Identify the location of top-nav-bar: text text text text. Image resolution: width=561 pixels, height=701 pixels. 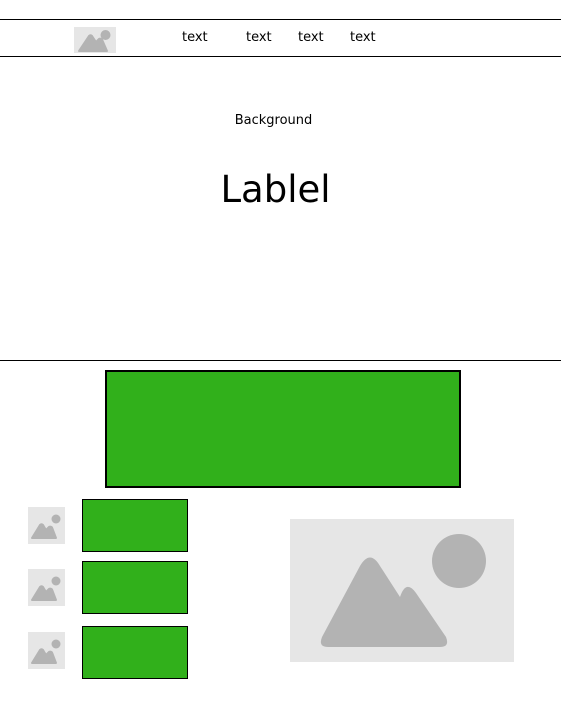
(280, 38).